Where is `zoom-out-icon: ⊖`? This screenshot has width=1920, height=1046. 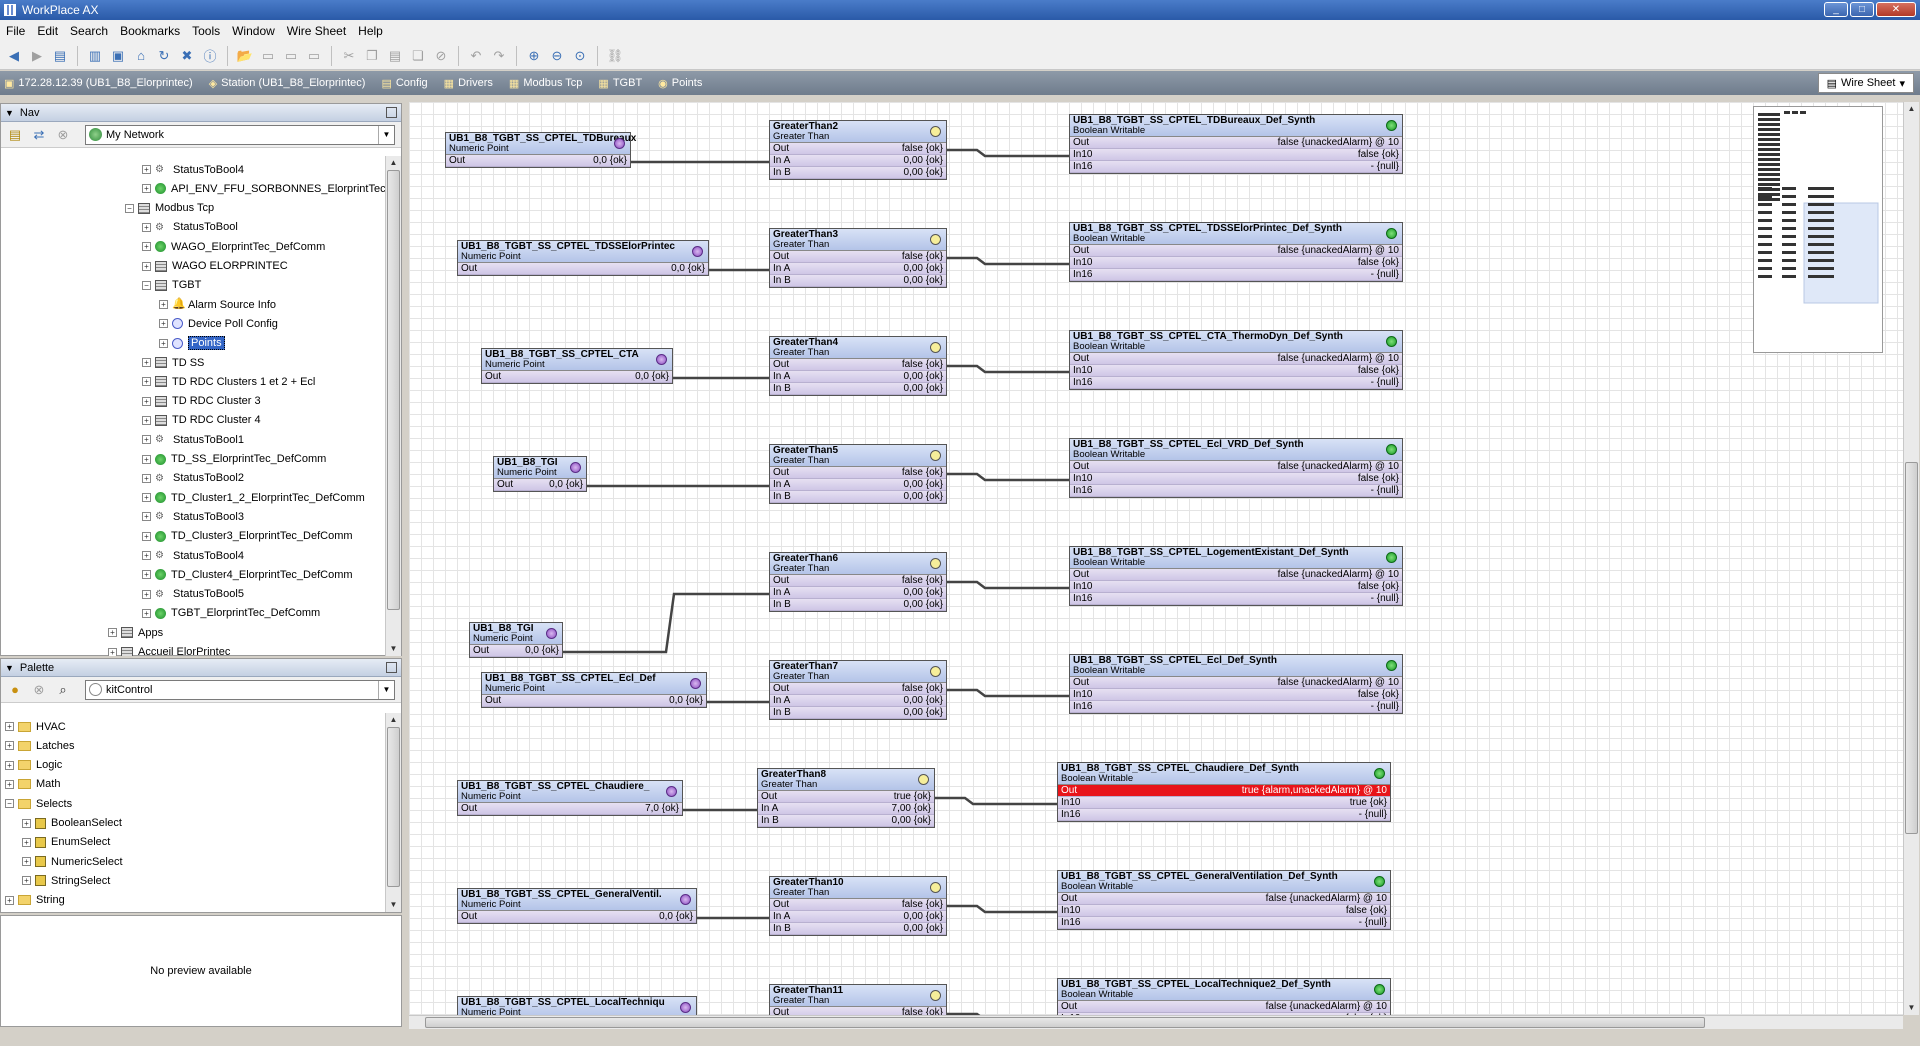 zoom-out-icon: ⊖ is located at coordinates (557, 56).